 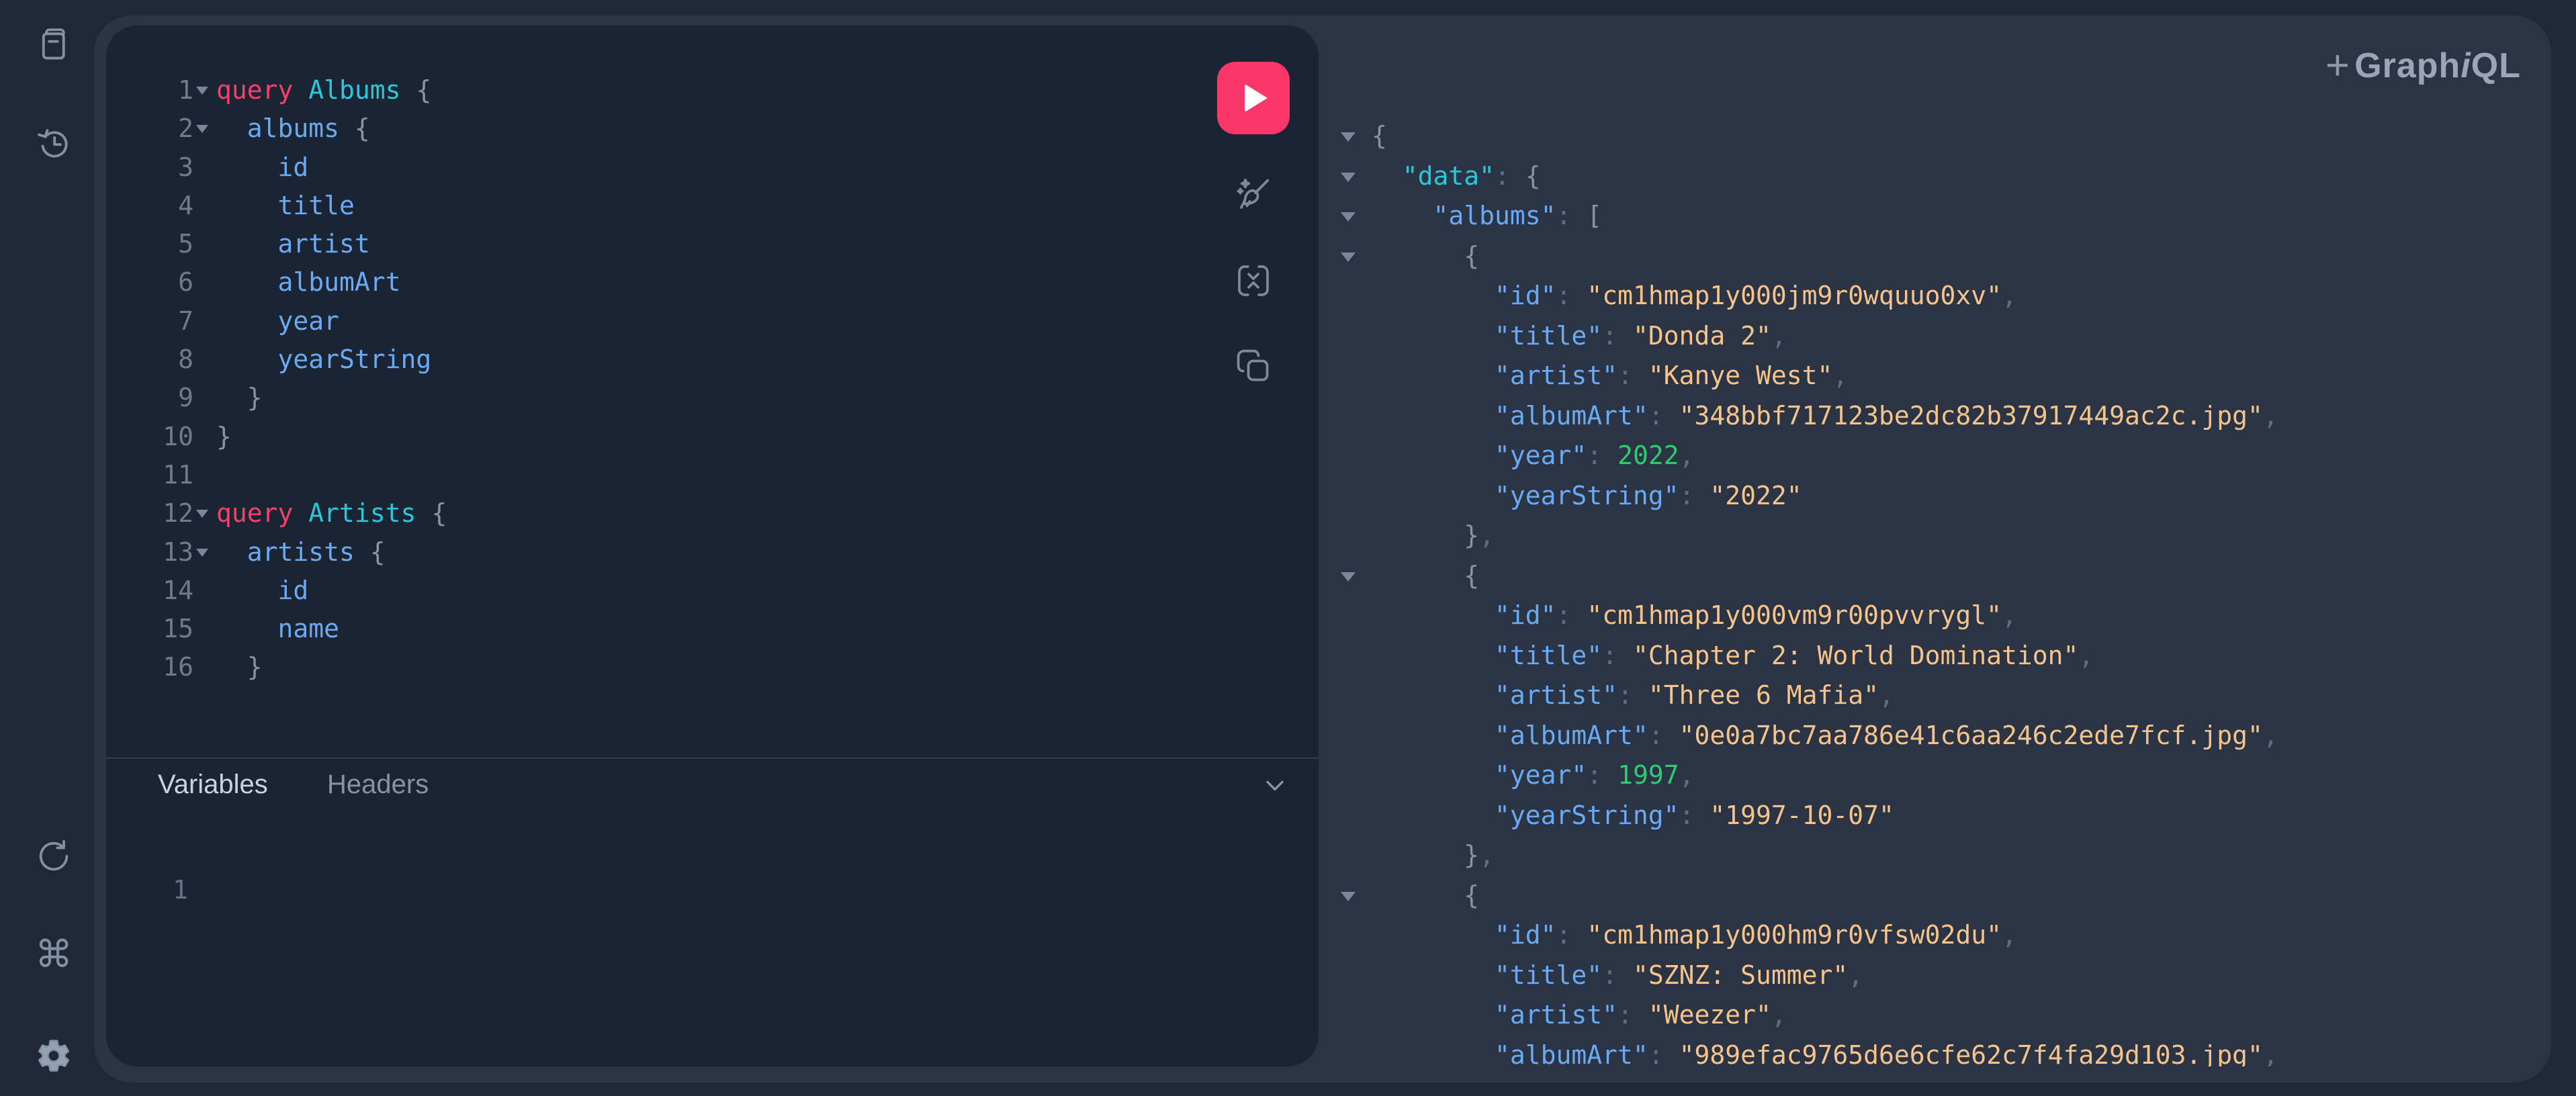 What do you see at coordinates (178, 474) in the screenshot?
I see `line-number: 11` at bounding box center [178, 474].